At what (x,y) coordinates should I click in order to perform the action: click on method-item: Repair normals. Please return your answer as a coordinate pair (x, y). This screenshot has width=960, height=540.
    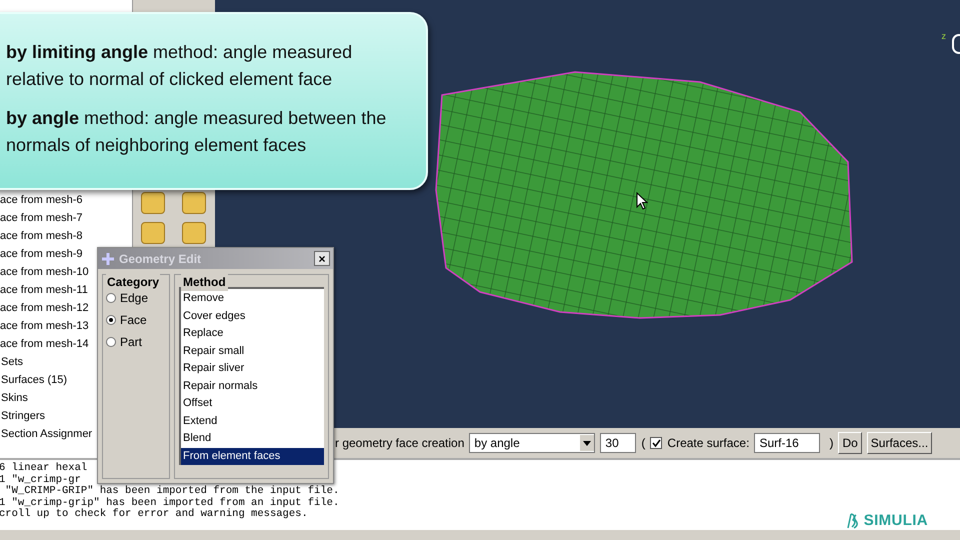
    Looking at the image, I should click on (252, 386).